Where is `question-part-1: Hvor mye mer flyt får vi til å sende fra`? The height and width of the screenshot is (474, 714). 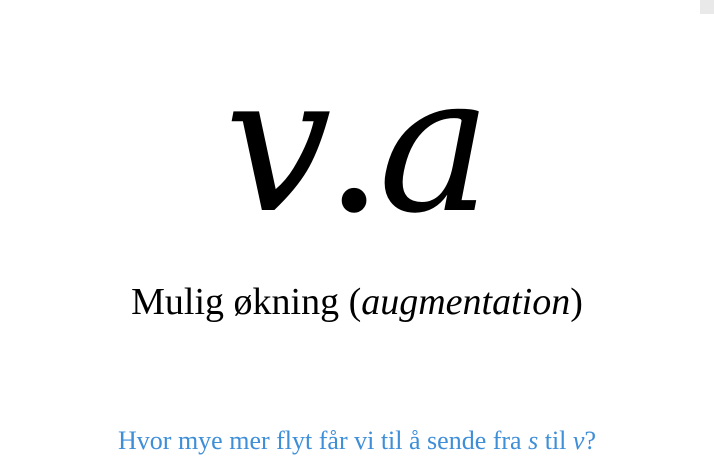 question-part-1: Hvor mye mer flyt får vi til å sende fra is located at coordinates (323, 440).